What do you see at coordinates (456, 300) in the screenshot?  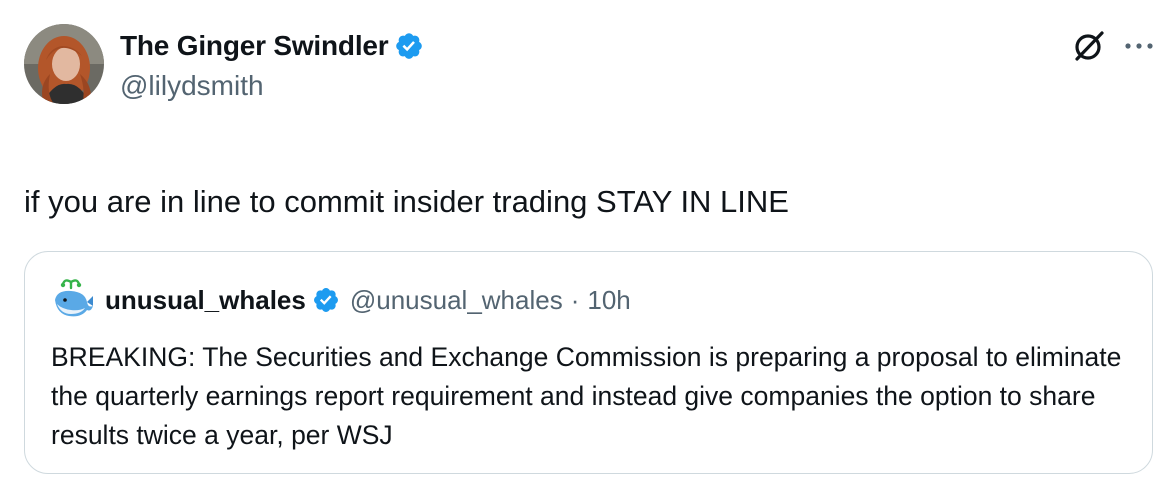 I see `quoted-author-handle: @unusual_whales` at bounding box center [456, 300].